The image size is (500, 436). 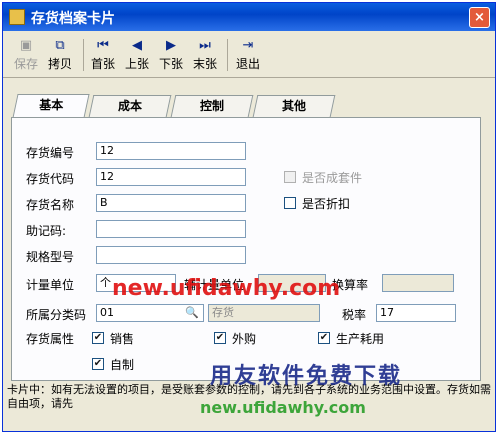 What do you see at coordinates (56, 315) in the screenshot?
I see `category-code-label: 所属分类码` at bounding box center [56, 315].